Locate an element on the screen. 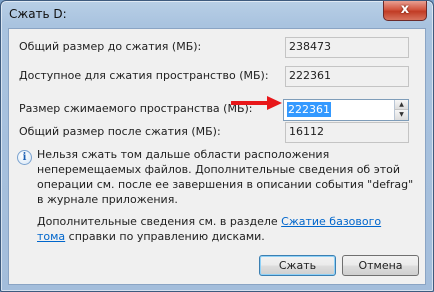 The height and width of the screenshot is (292, 434). shrink-amount-spinner: ▲ ▼ is located at coordinates (401, 110).